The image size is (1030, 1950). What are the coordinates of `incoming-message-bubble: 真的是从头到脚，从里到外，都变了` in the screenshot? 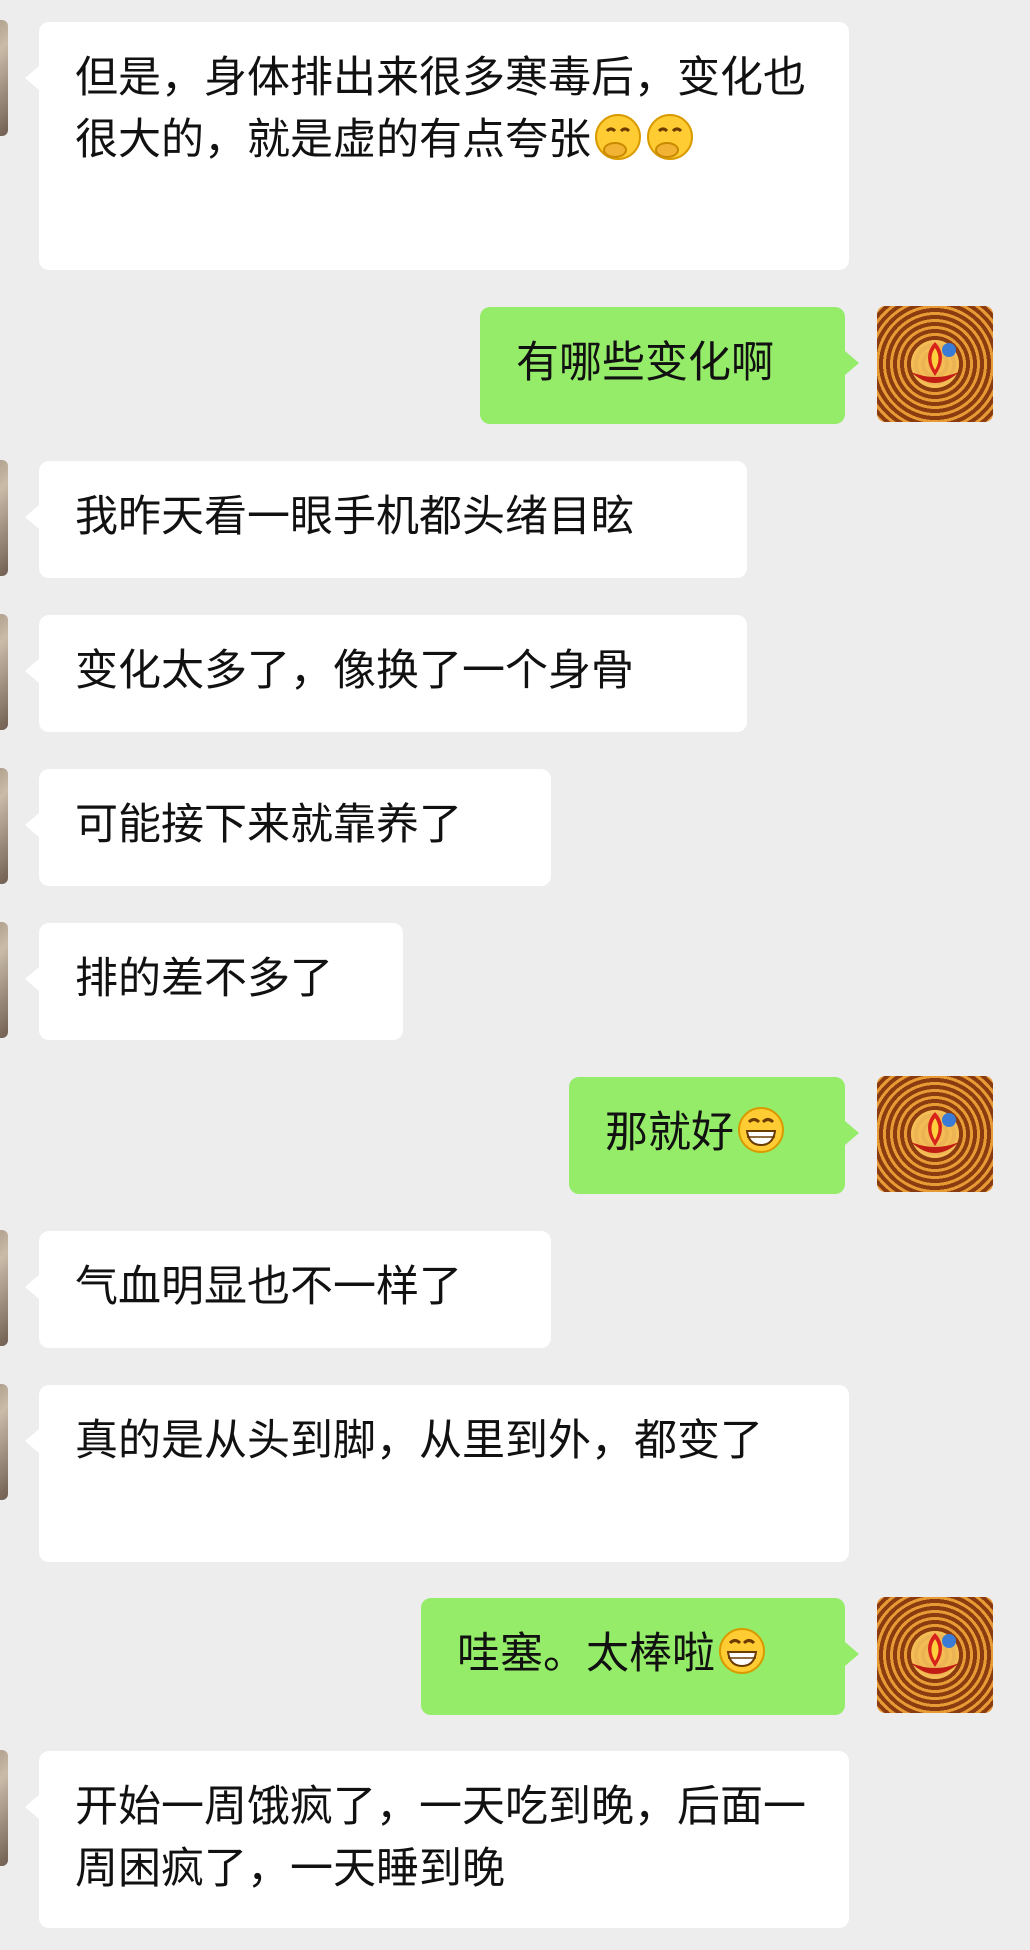 It's located at (437, 1473).